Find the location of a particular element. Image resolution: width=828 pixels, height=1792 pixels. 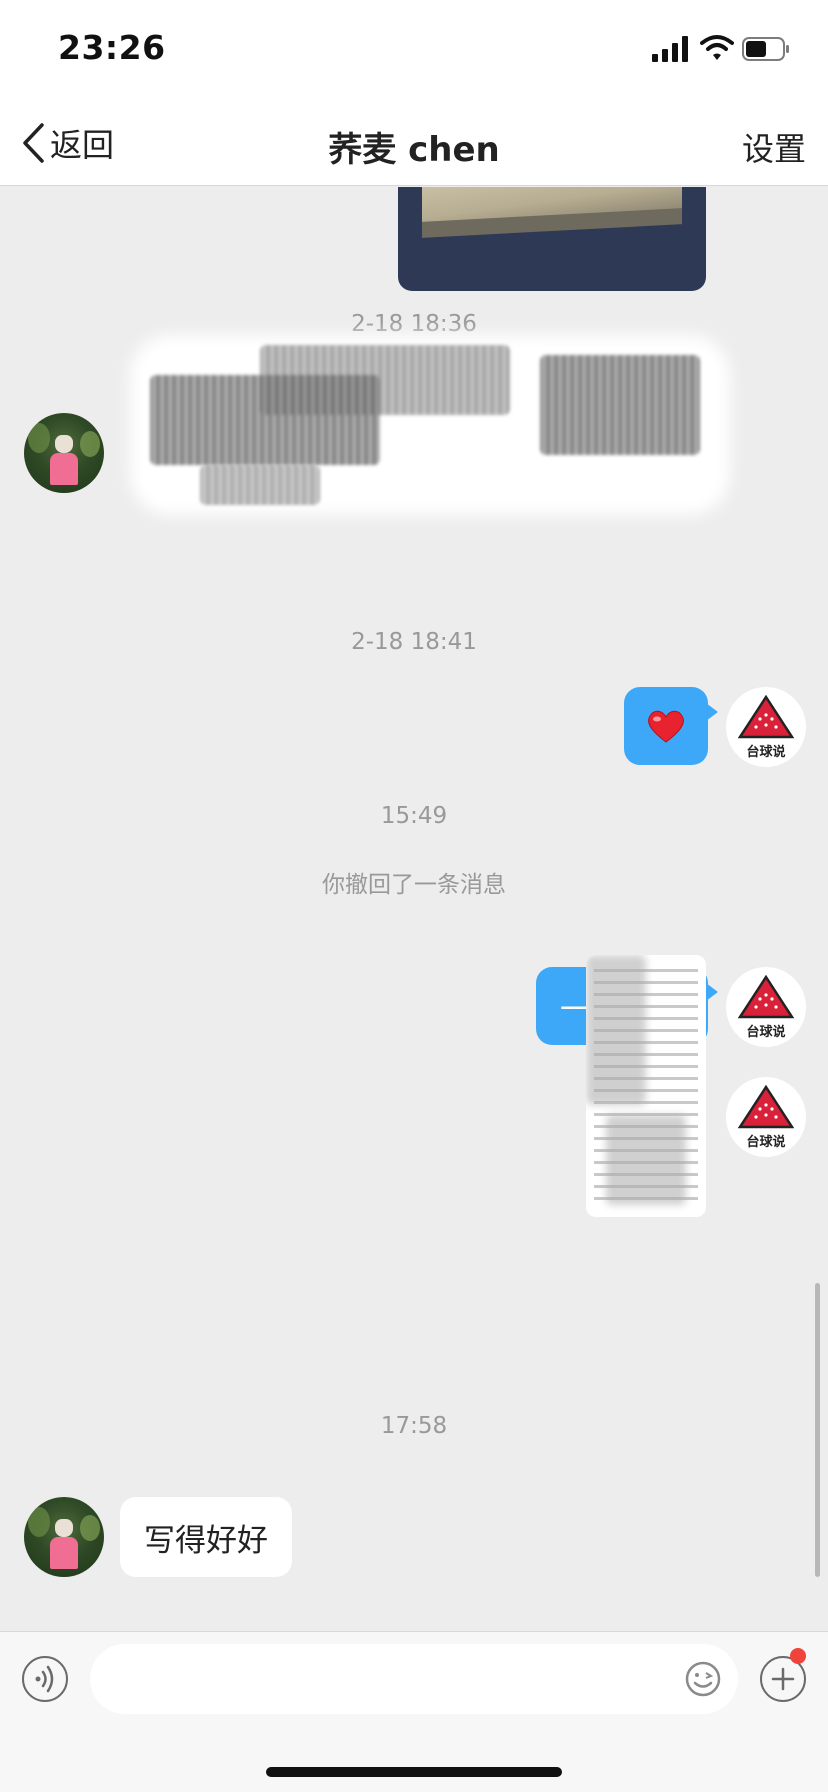

status-time: 23:26 is located at coordinates (112, 47).